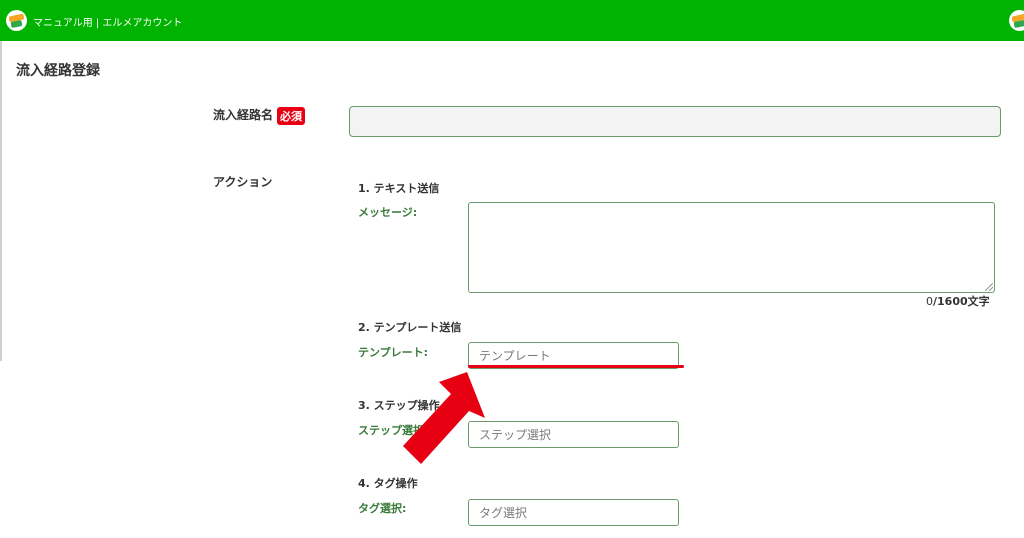 Image resolution: width=1024 pixels, height=538 pixels. I want to click on route-name-label: 流入経路名 必須, so click(259, 115).